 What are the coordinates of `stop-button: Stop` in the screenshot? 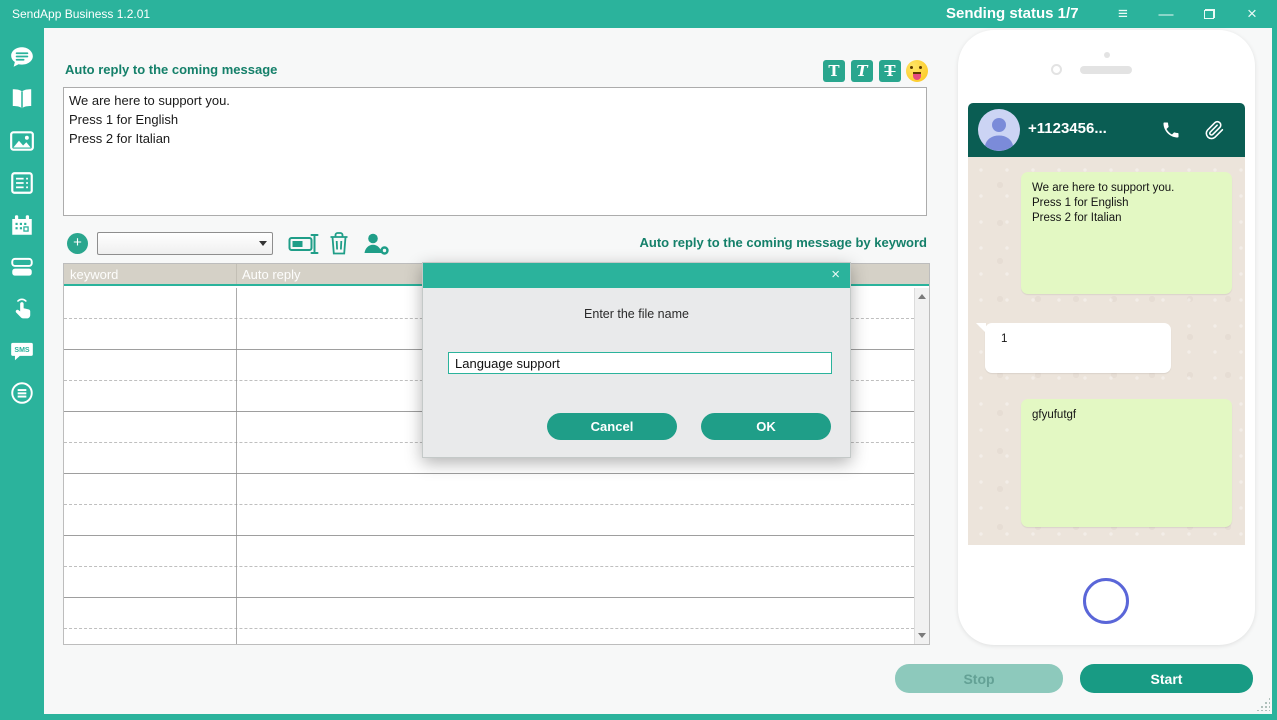 It's located at (979, 678).